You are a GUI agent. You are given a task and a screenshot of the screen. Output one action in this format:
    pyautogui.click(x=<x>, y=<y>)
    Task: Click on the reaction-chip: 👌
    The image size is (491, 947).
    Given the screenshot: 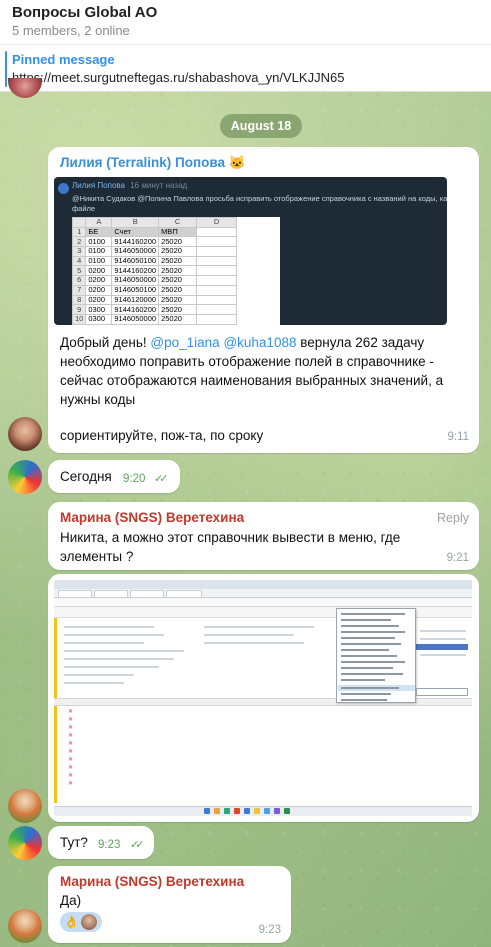 What is the action you would take?
    pyautogui.click(x=81, y=922)
    